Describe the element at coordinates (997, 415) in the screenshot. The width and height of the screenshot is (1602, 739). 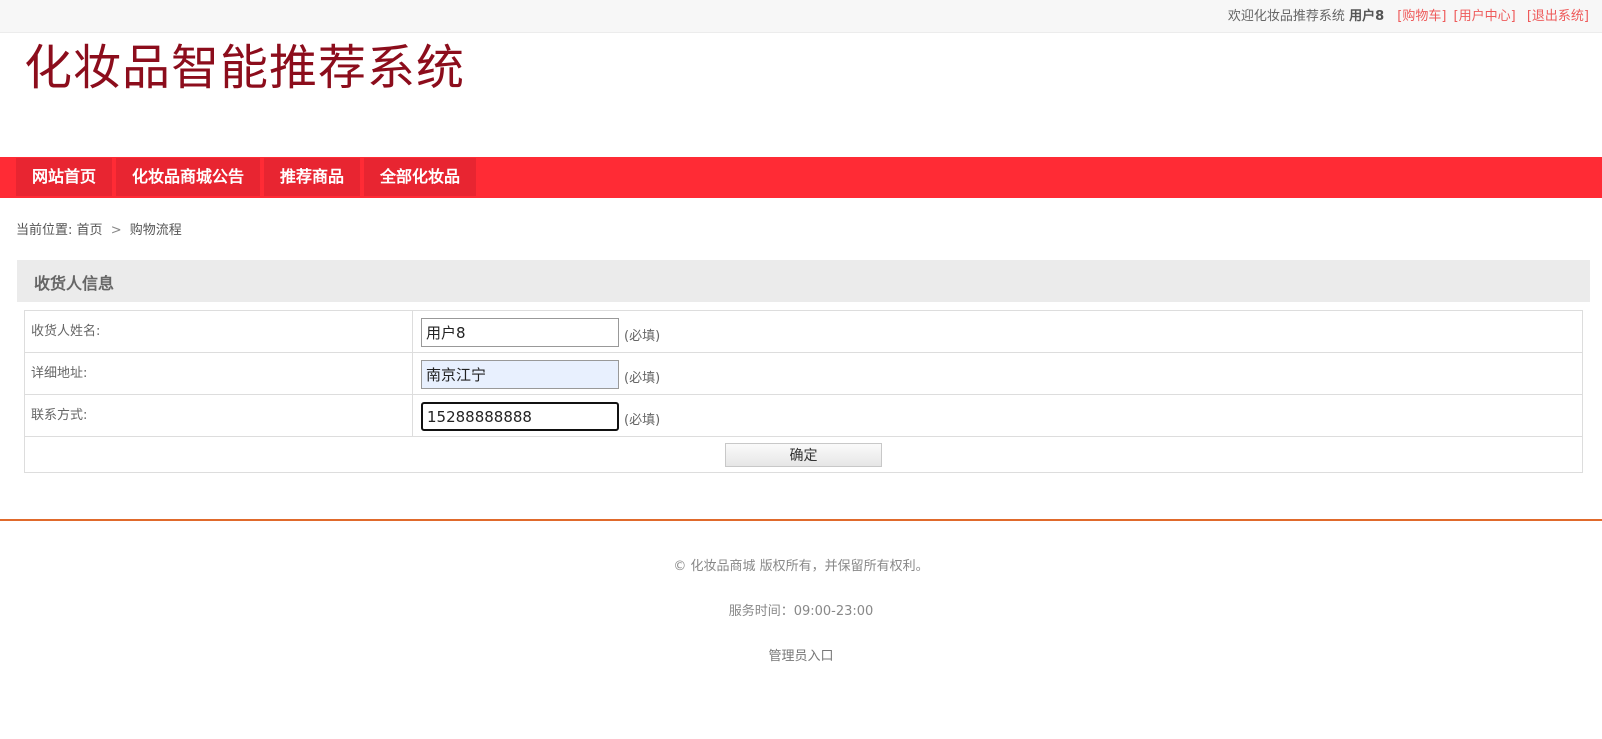
I see `phone-cell: (必填)` at that location.